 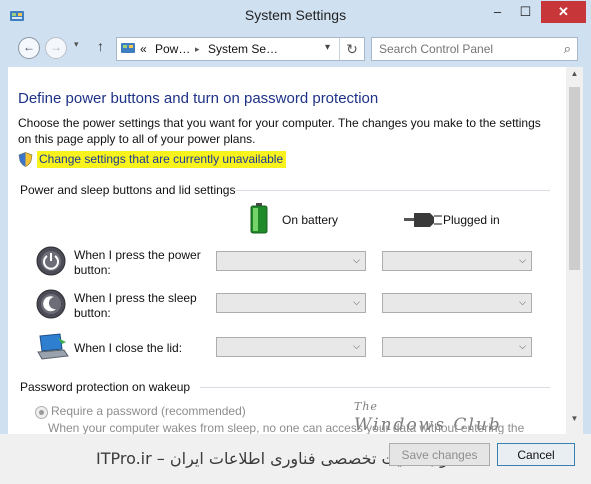 What do you see at coordinates (574, 178) in the screenshot?
I see `scrollbar-thumb` at bounding box center [574, 178].